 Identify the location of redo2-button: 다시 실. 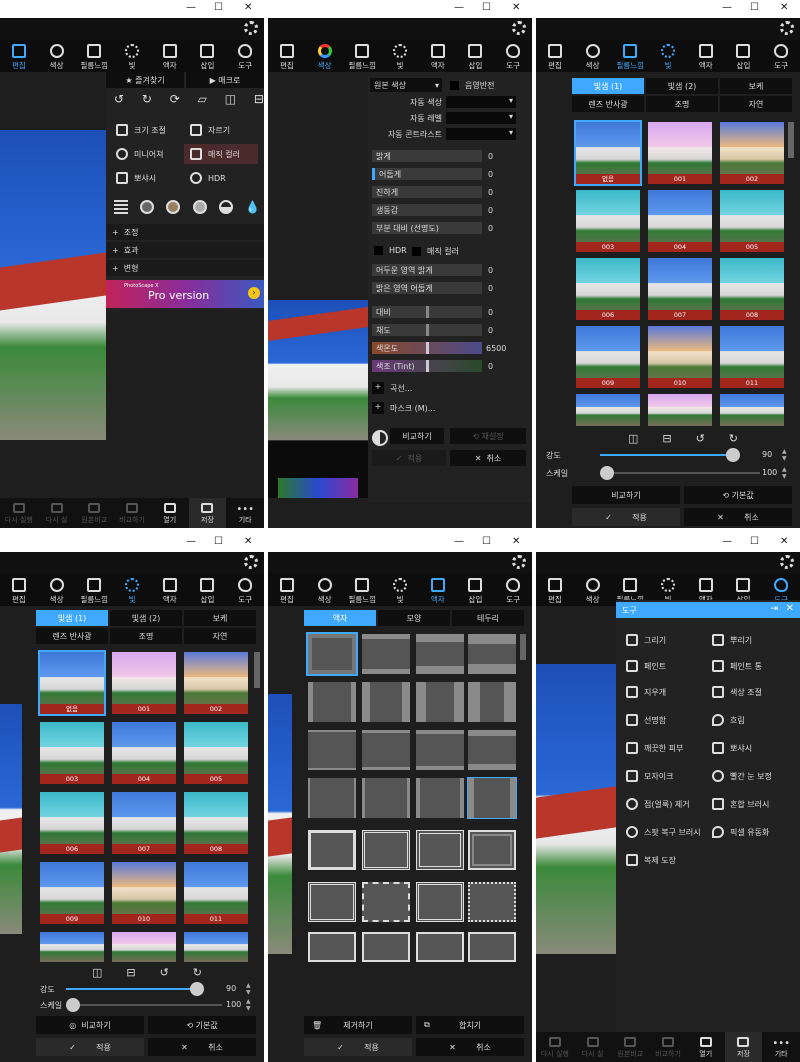
(57, 513).